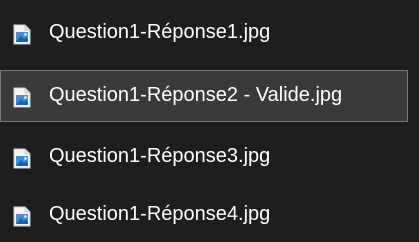  What do you see at coordinates (196, 95) in the screenshot?
I see `file-name: Question1-Réponse2 - Valide.jpg` at bounding box center [196, 95].